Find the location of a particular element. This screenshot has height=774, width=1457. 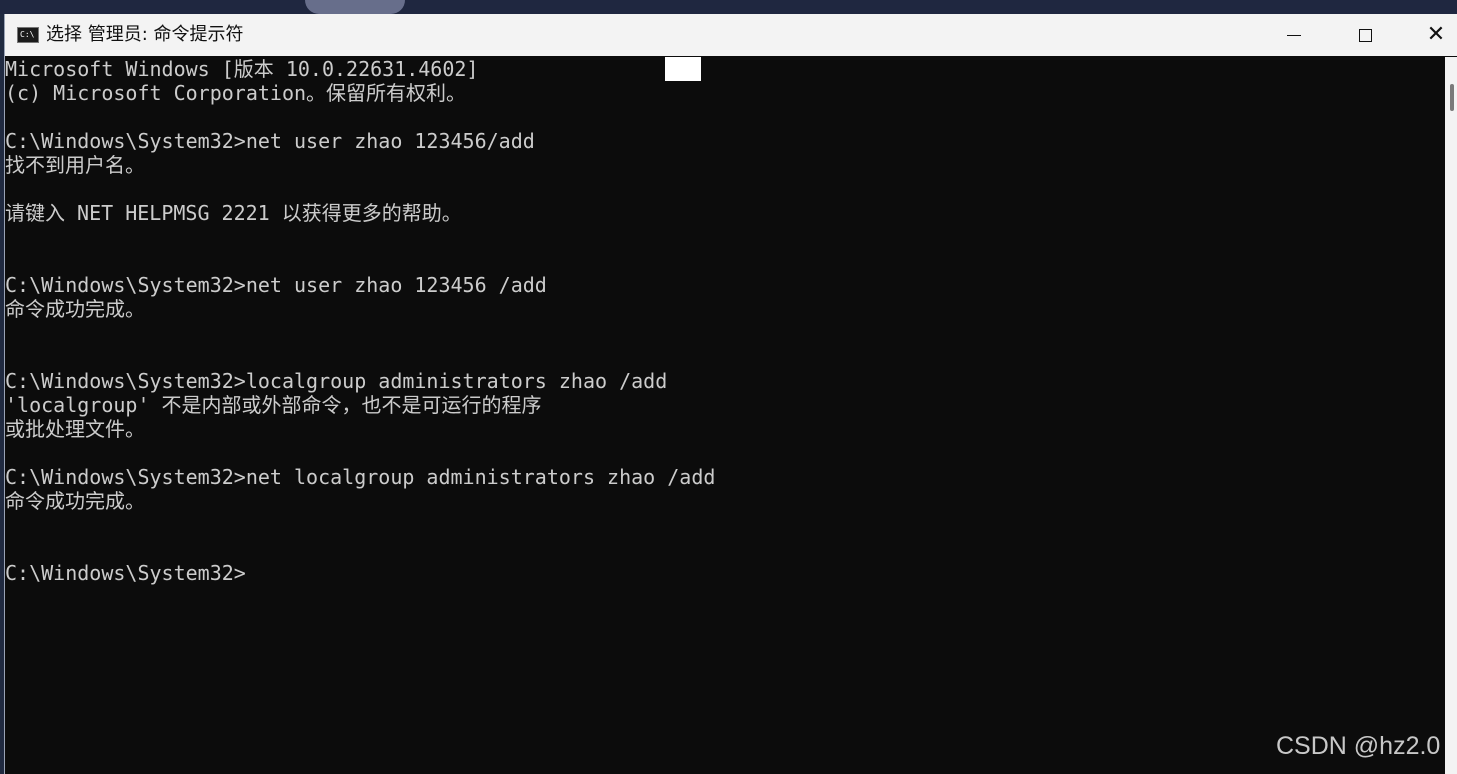

minimize-button is located at coordinates (1294, 35).